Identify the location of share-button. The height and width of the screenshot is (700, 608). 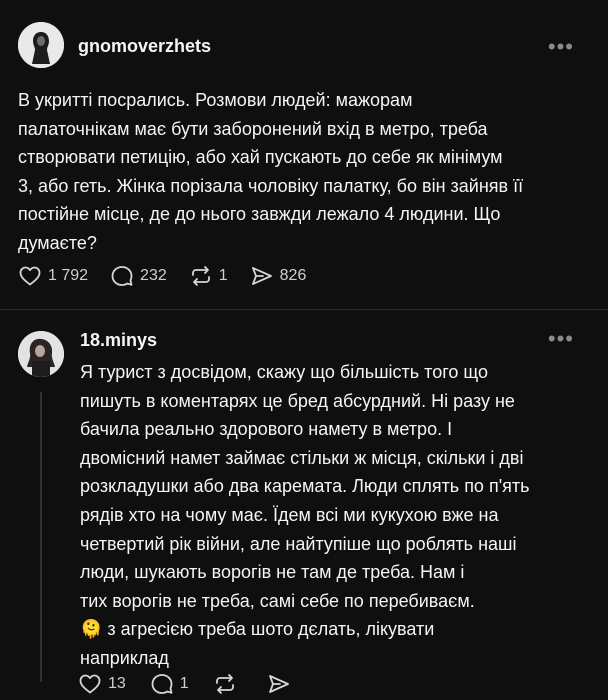
(282, 684).